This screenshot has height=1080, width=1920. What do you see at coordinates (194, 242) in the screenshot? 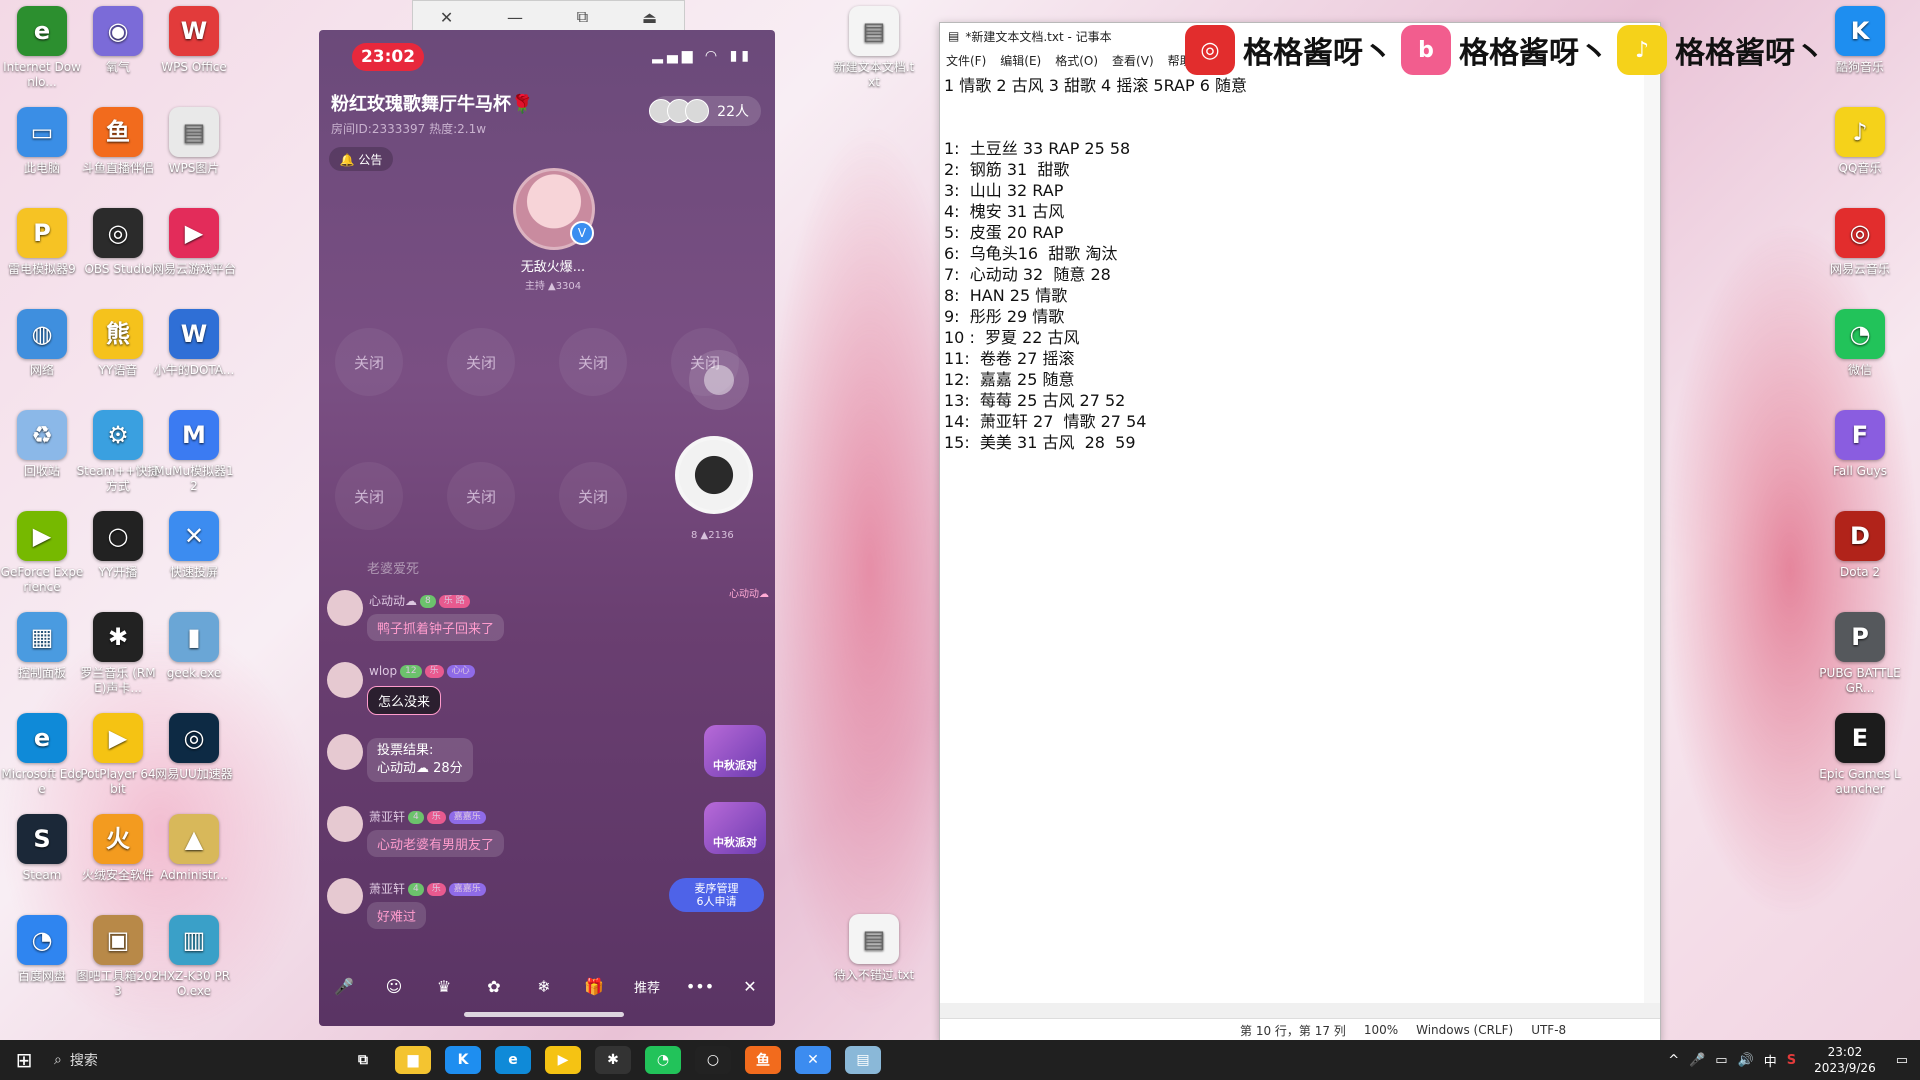
I see `desktop-icon: ▶ 网易云游戏平台` at bounding box center [194, 242].